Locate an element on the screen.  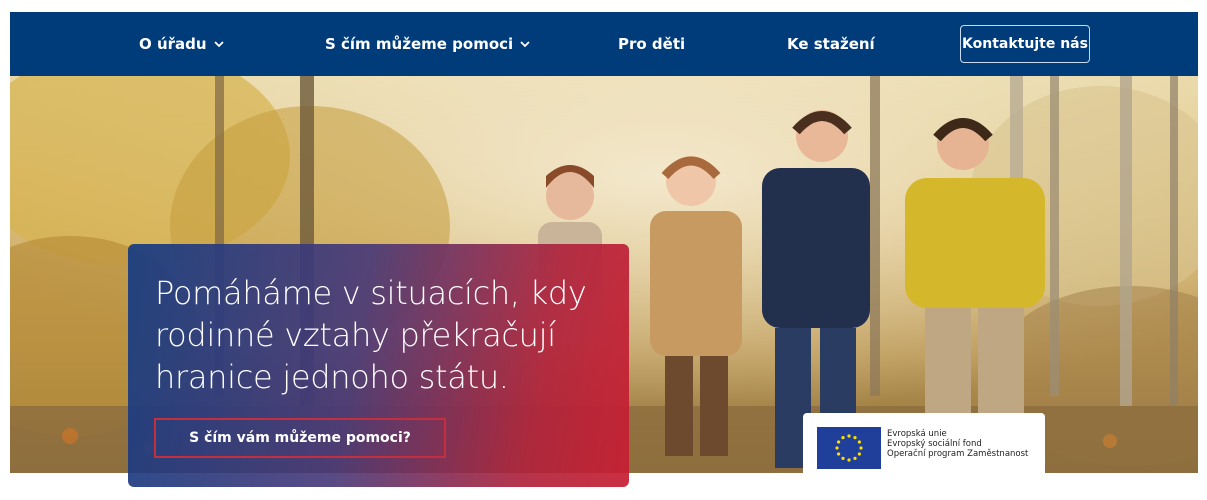
help-cta-button: S čím vám můžeme pomoci? is located at coordinates (300, 438).